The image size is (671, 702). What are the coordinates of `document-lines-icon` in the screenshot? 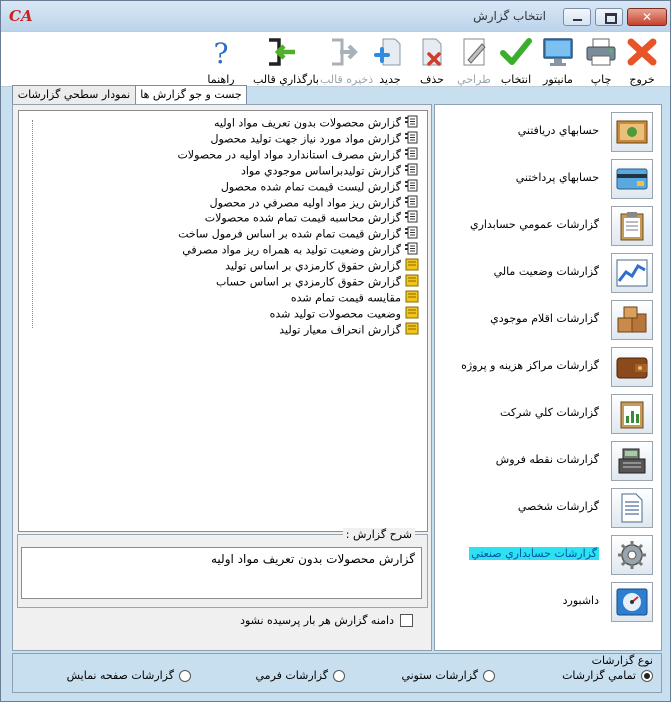 It's located at (632, 508).